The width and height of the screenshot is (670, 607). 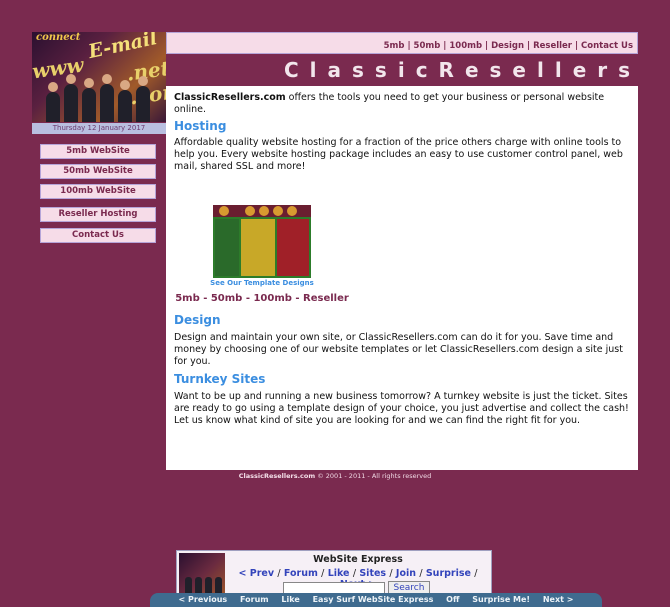 I want to click on sizes-links: 5mb - 50mb - 100mb - Reseller, so click(x=262, y=298).